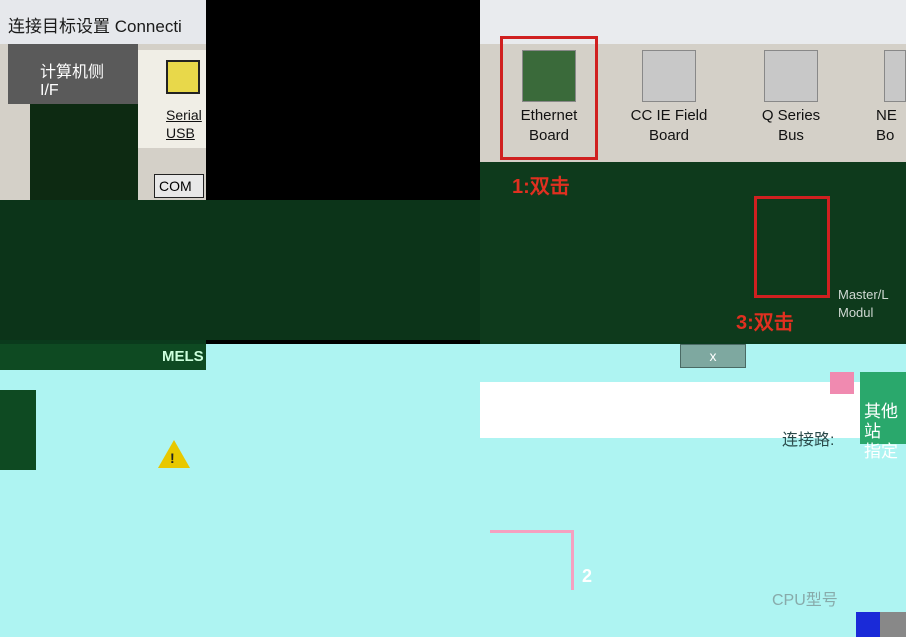 This screenshot has width=906, height=637. I want to click on dialog-side-strip, so click(18, 430).